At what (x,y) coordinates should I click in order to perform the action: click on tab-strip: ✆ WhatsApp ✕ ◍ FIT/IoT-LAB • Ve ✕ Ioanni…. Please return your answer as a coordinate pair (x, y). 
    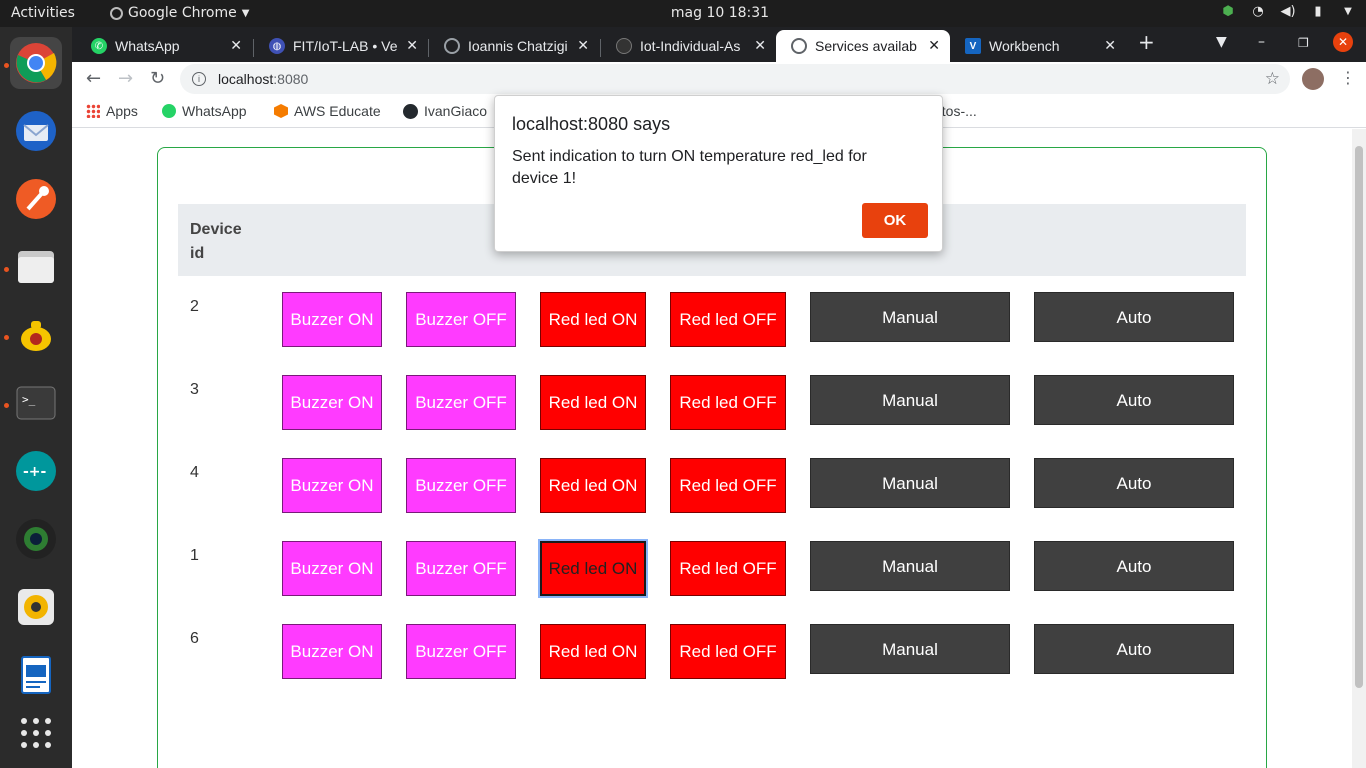
    Looking at the image, I should click on (719, 44).